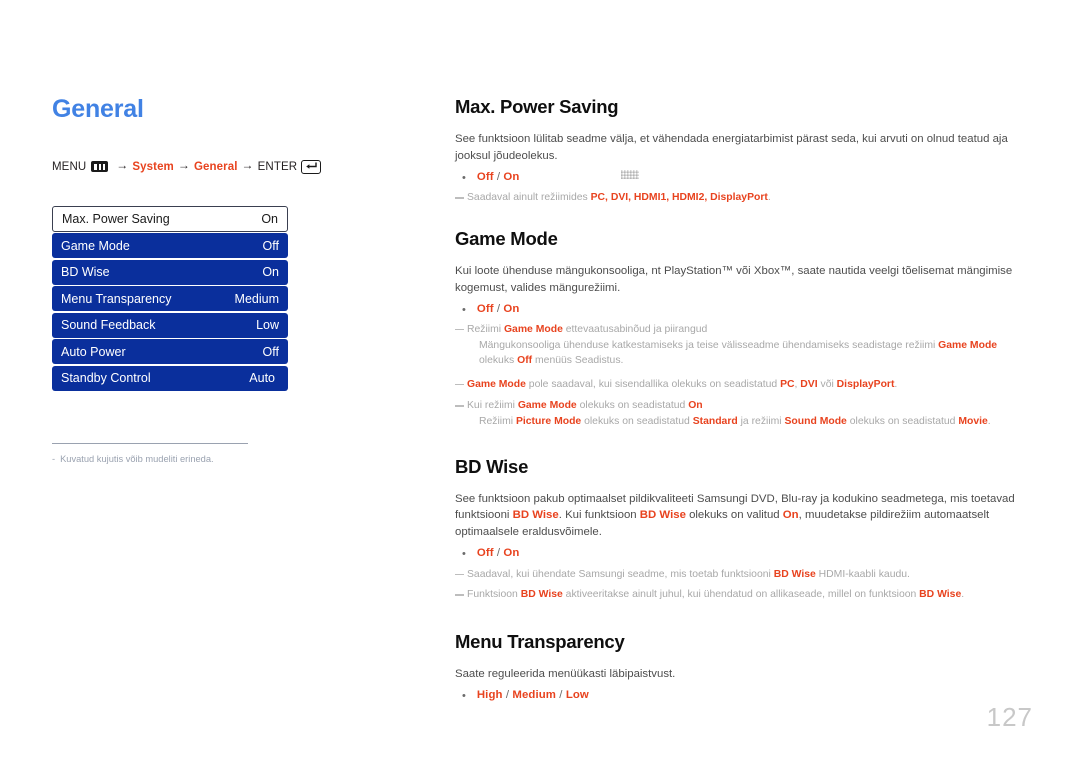 Image resolution: width=1080 pixels, height=763 pixels. Describe the element at coordinates (506, 238) in the screenshot. I see `topic-title: Game Mode` at that location.